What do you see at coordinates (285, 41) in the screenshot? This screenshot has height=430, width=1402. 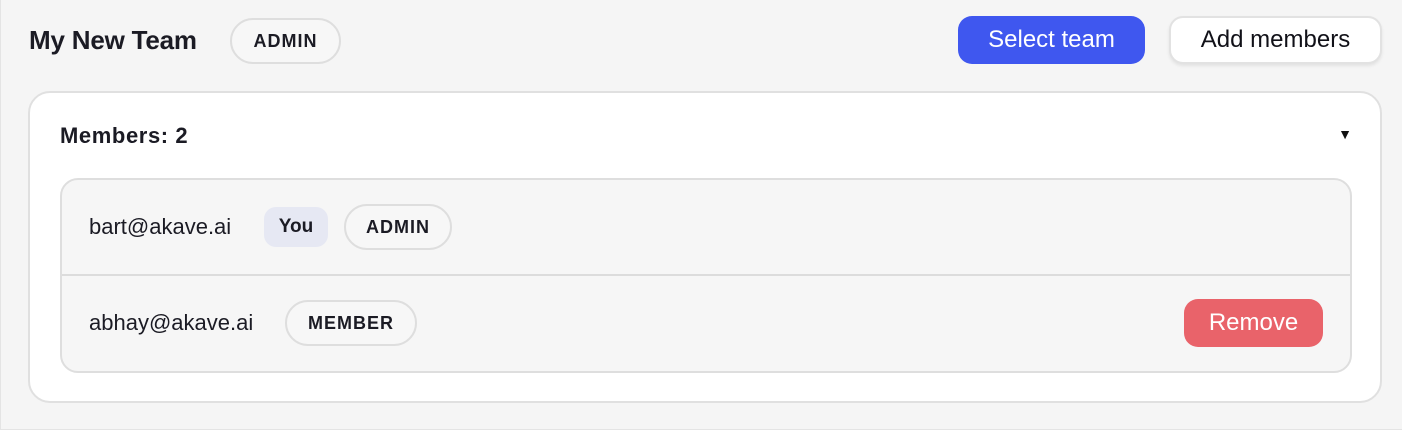 I see `team-role-badge: ADMIN` at bounding box center [285, 41].